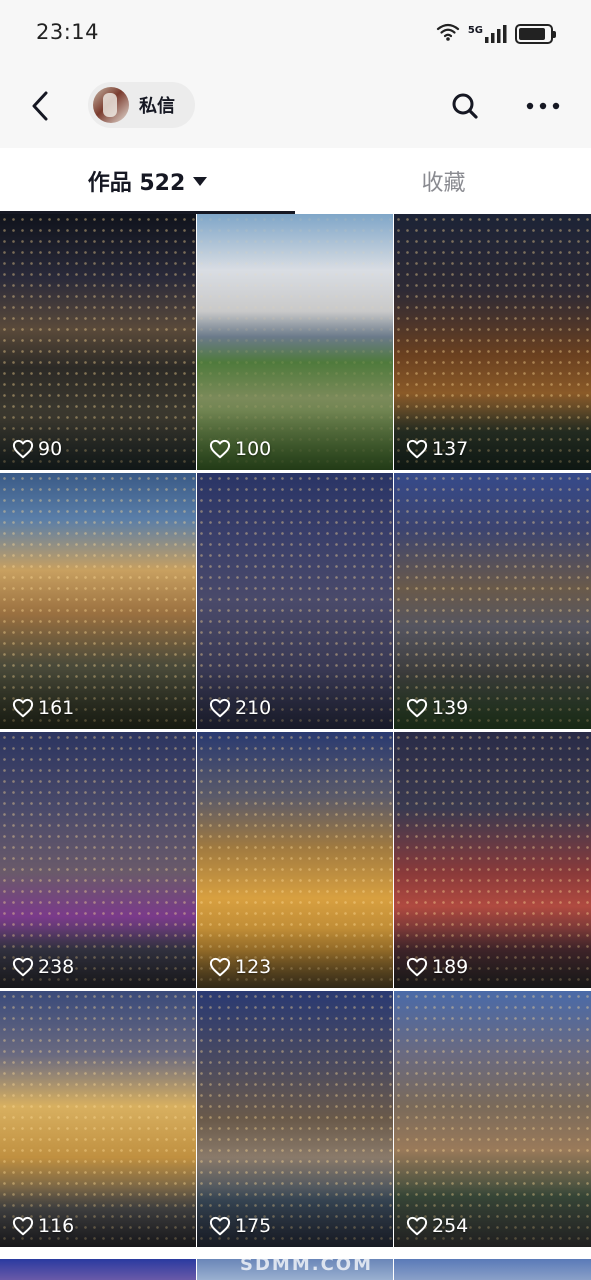 This screenshot has width=591, height=1280. I want to click on battery-fill, so click(532, 34).